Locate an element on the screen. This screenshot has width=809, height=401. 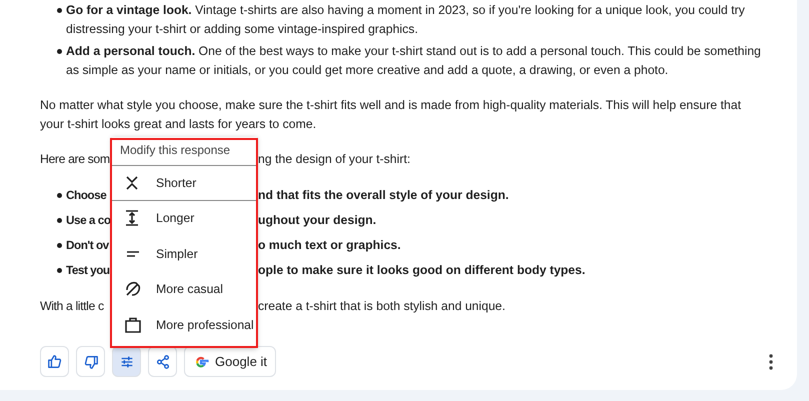
google-it-button: Google it is located at coordinates (230, 361).